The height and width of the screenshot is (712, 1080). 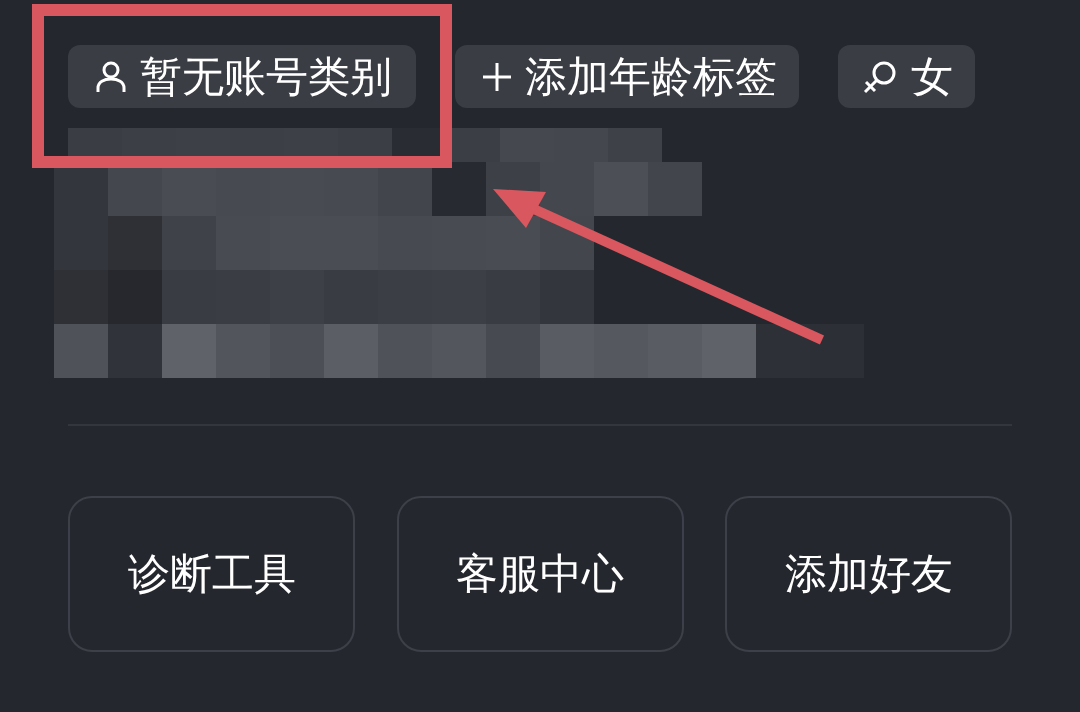 I want to click on action-button: 诊断工具, so click(x=211, y=574).